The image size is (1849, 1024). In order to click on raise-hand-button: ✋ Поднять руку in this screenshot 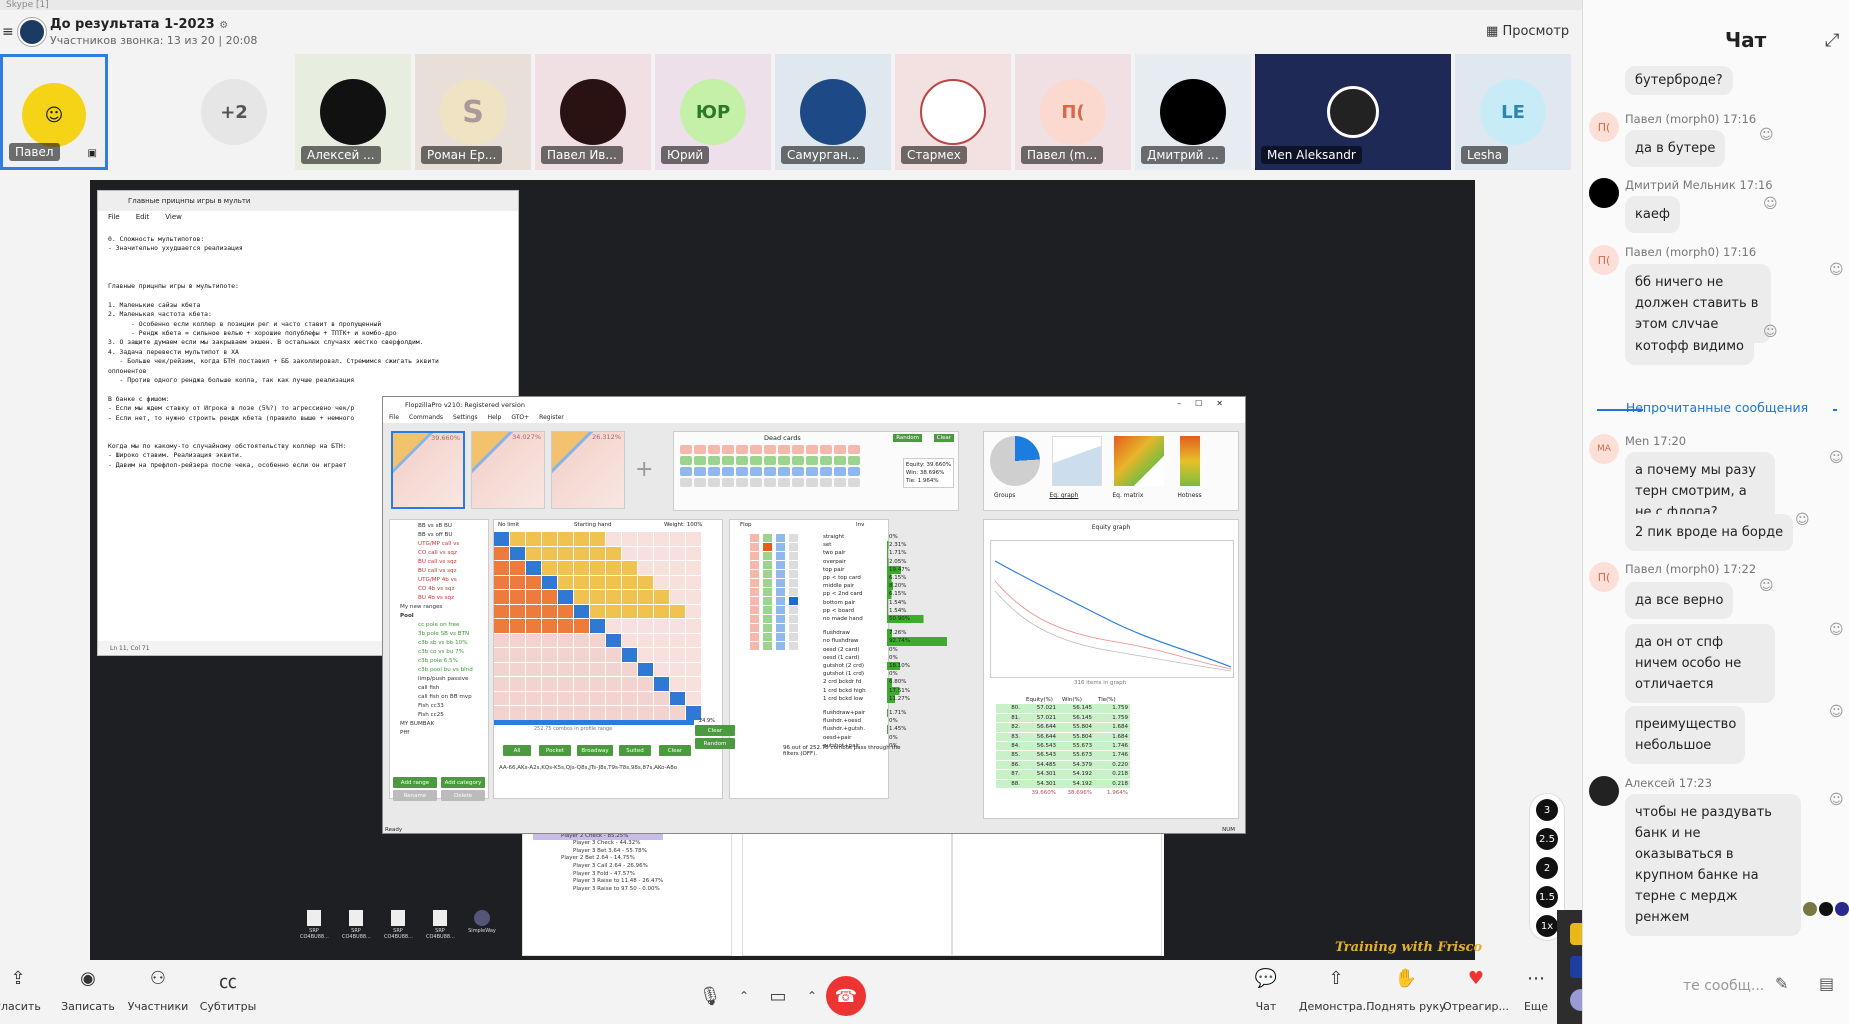, I will do `click(1406, 990)`.